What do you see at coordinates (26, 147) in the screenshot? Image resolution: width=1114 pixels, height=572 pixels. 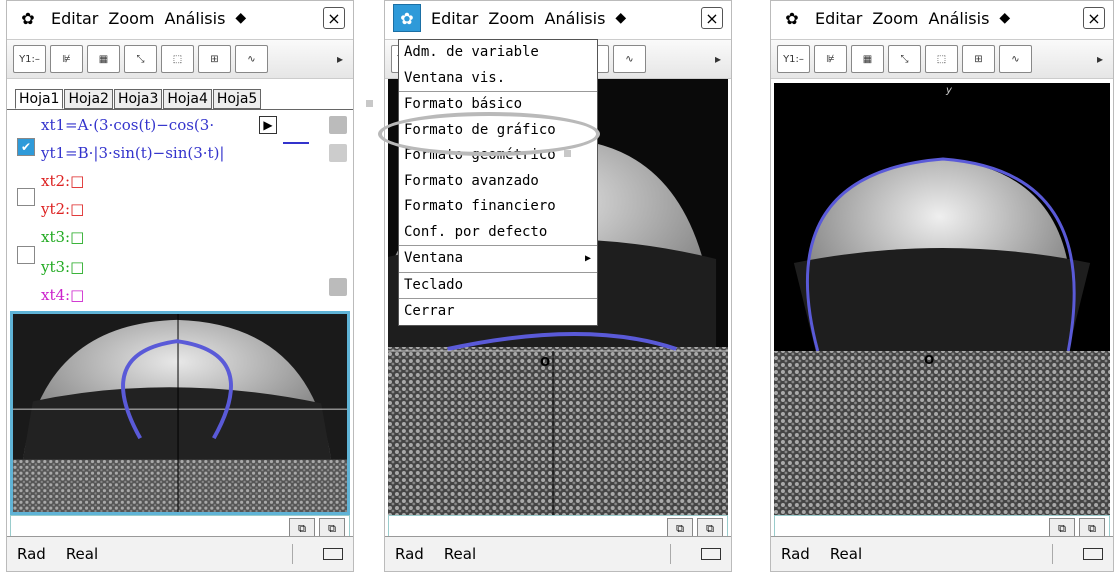 I see `checkbox-eq1: ✔` at bounding box center [26, 147].